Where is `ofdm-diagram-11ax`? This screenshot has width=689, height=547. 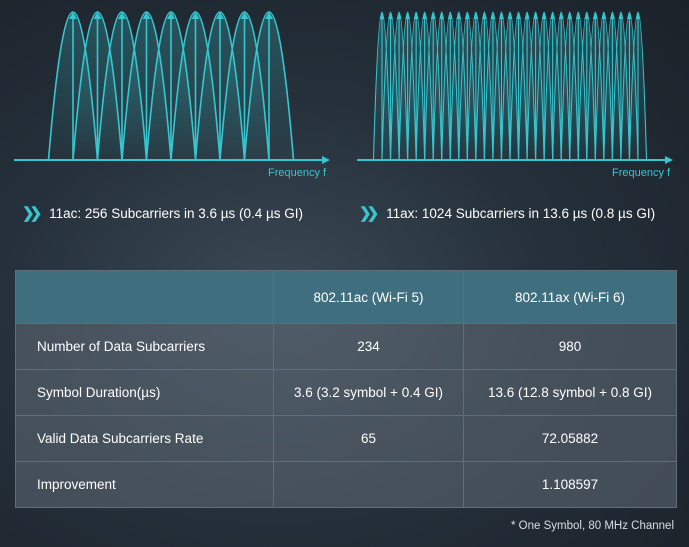 ofdm-diagram-11ax is located at coordinates (515, 87).